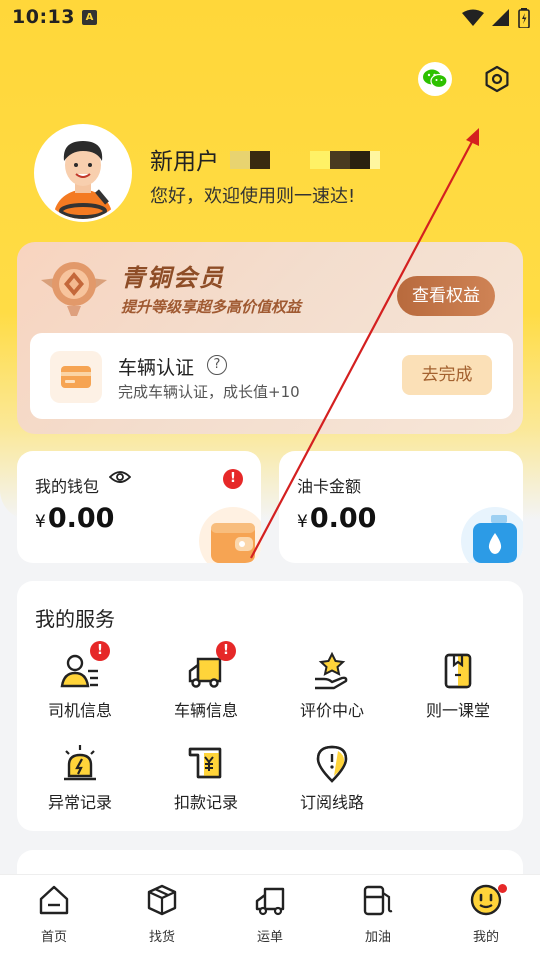 The image size is (540, 960). Describe the element at coordinates (378, 900) in the screenshot. I see `fuel-pump-icon` at that location.